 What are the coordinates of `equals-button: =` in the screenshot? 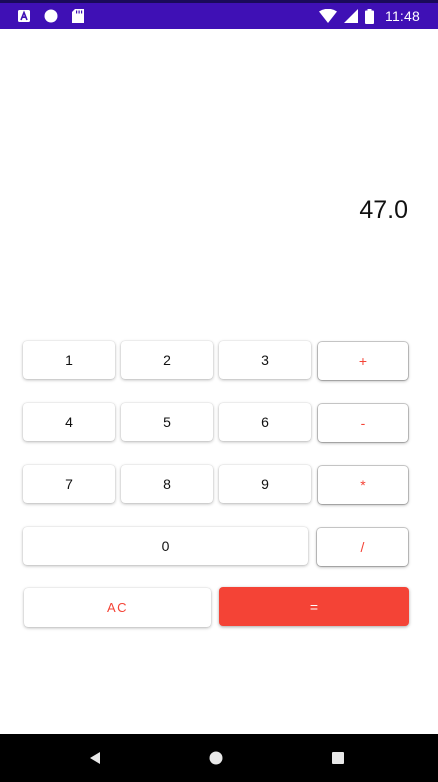 It's located at (314, 606).